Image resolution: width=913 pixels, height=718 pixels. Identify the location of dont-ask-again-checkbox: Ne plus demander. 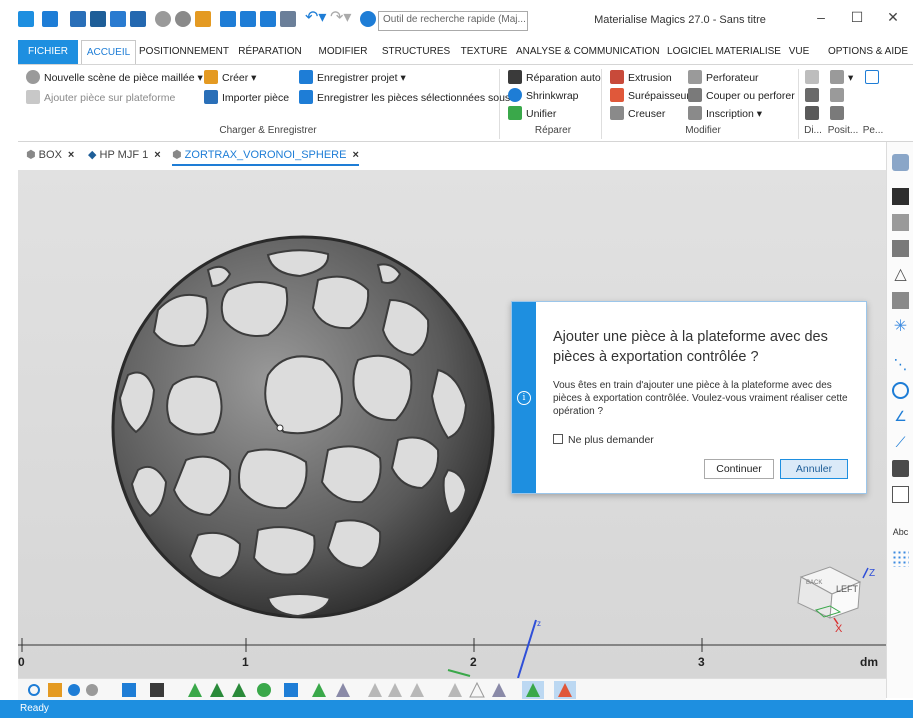
(603, 440).